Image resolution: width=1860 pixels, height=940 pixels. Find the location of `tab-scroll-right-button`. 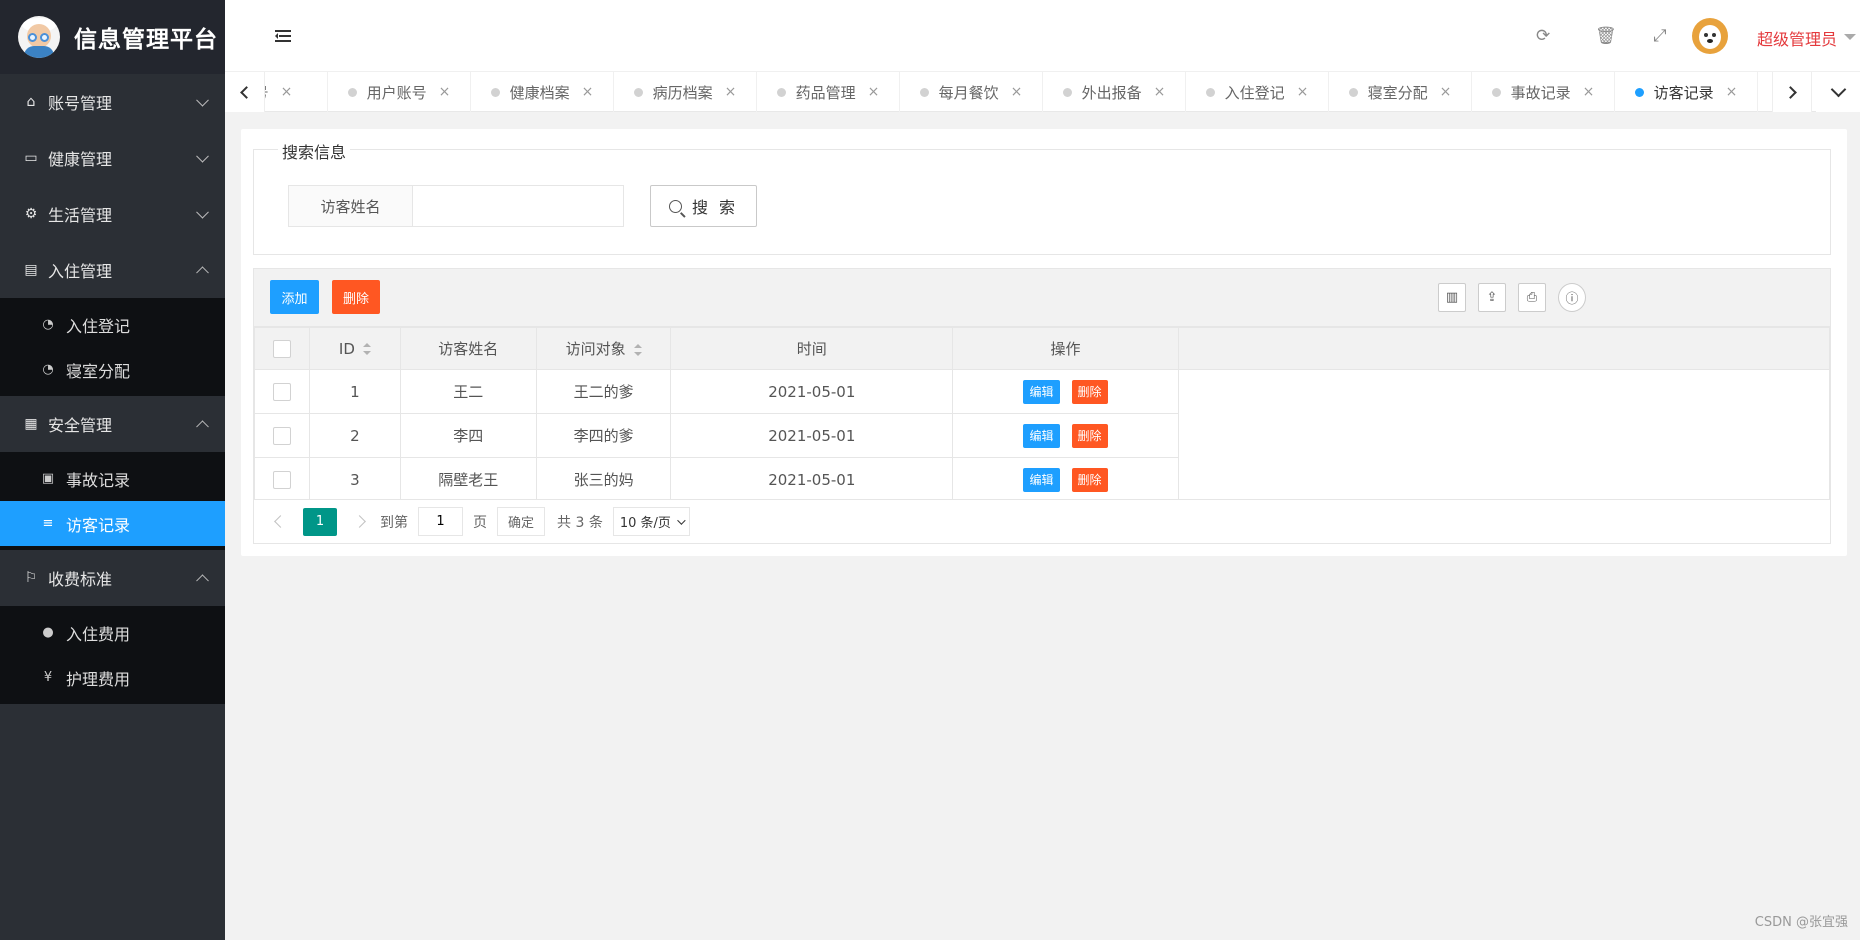

tab-scroll-right-button is located at coordinates (1792, 92).